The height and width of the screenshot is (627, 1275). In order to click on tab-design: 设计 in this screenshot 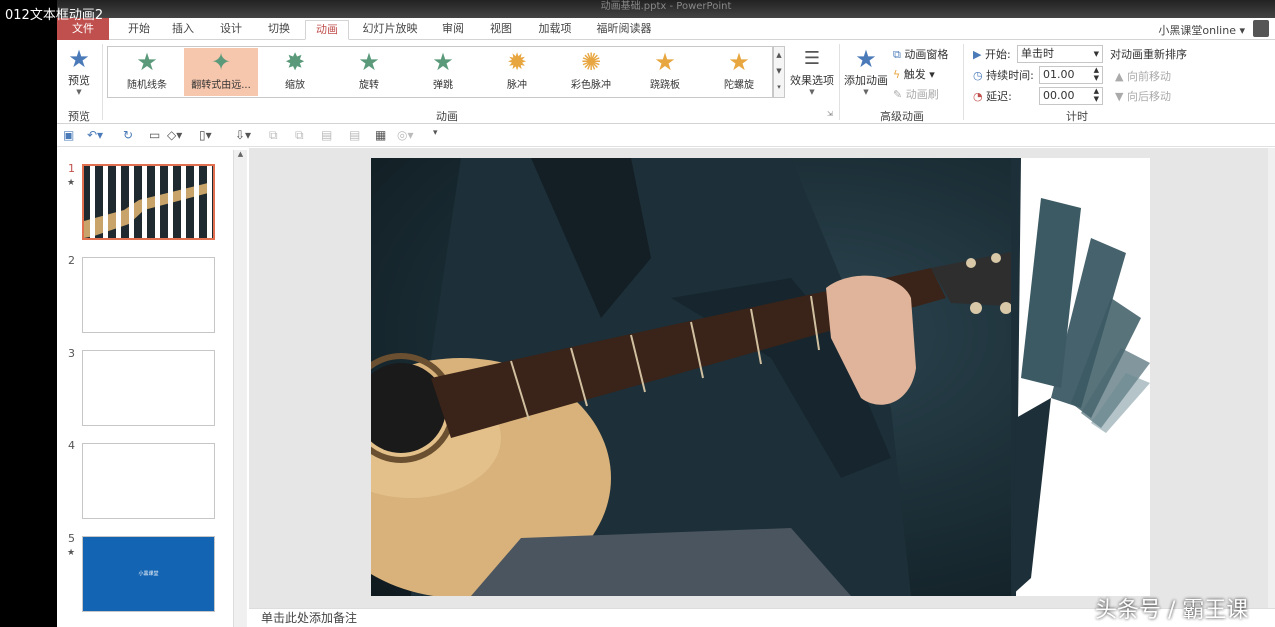, I will do `click(231, 30)`.